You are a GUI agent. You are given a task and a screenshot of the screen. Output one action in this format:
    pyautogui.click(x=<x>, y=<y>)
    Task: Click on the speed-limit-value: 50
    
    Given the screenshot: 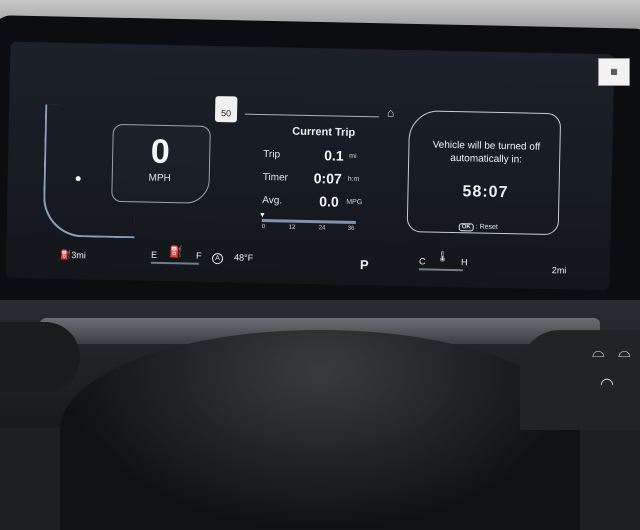 What is the action you would take?
    pyautogui.click(x=226, y=113)
    